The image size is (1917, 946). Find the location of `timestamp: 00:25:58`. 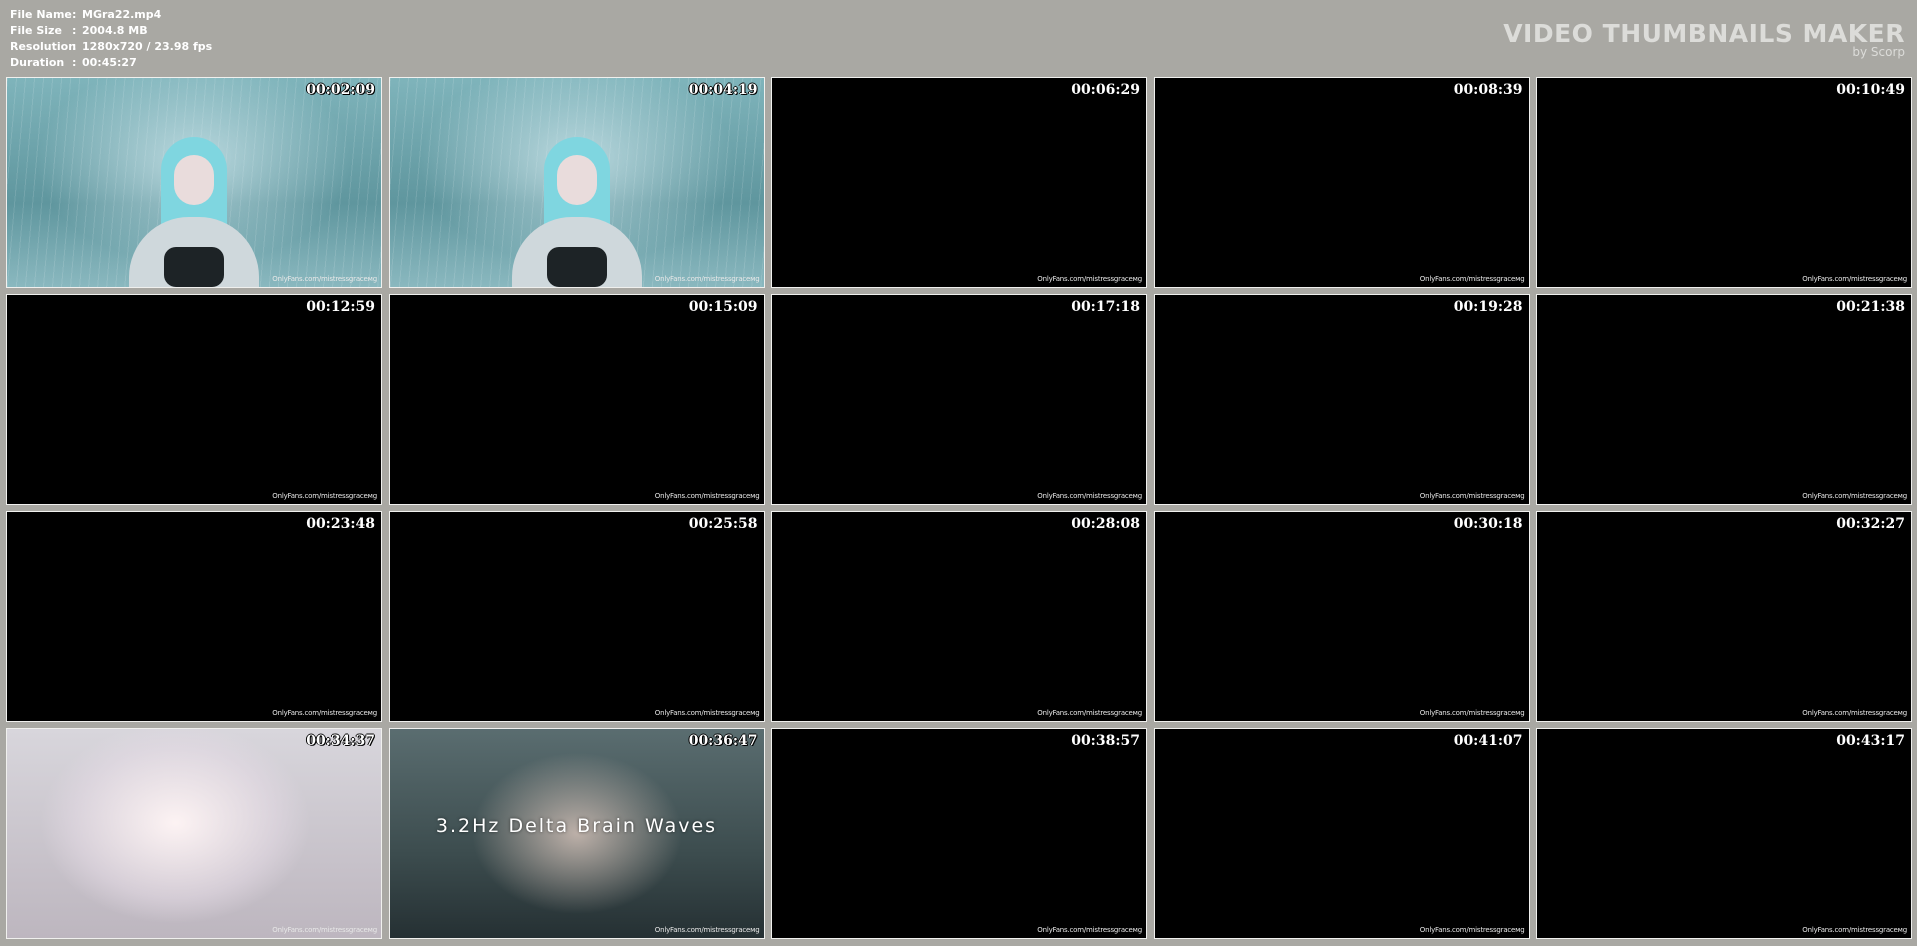

timestamp: 00:25:58 is located at coordinates (723, 524).